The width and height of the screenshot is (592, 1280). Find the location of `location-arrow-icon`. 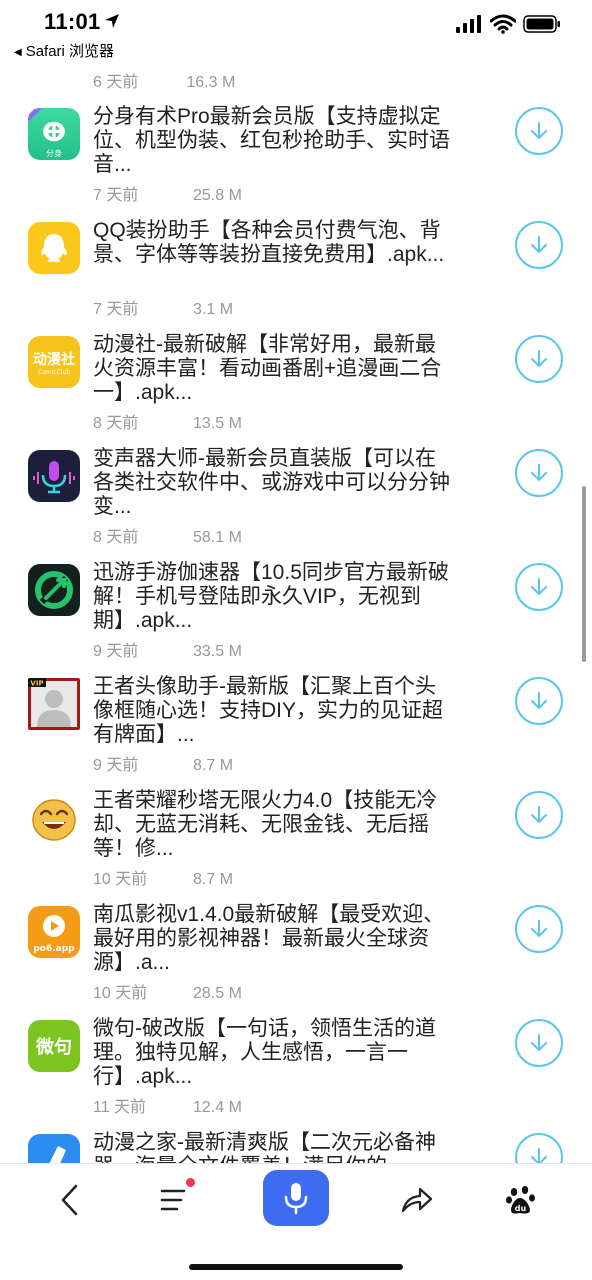

location-arrow-icon is located at coordinates (112, 21).